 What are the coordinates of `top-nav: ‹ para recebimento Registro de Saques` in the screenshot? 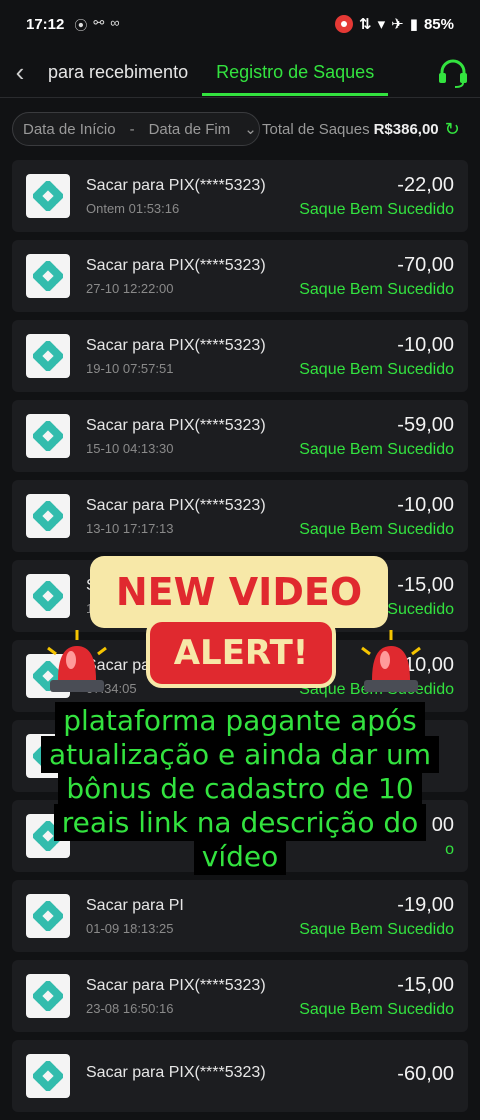 It's located at (240, 73).